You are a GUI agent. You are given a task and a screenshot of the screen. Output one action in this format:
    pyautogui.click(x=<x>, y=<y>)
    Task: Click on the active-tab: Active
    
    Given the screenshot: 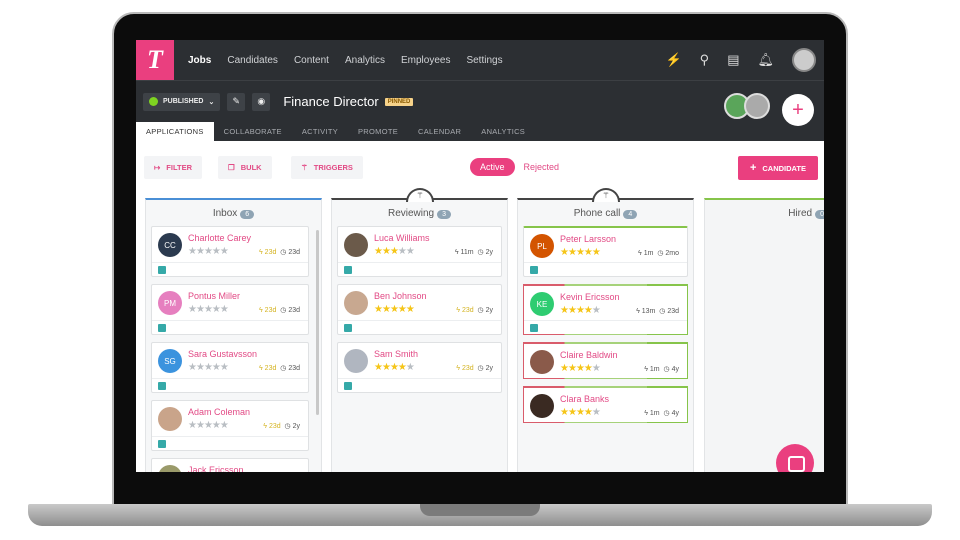 What is the action you would take?
    pyautogui.click(x=492, y=167)
    